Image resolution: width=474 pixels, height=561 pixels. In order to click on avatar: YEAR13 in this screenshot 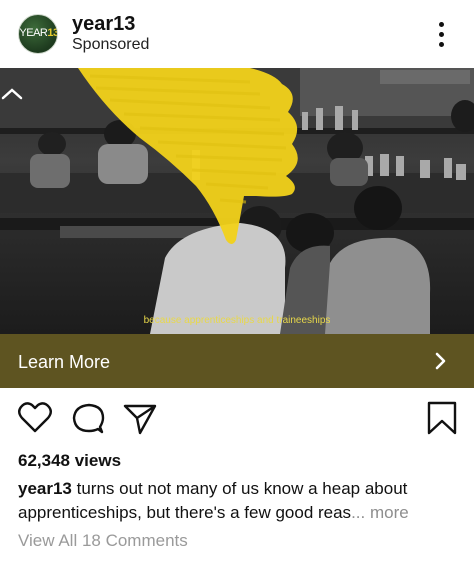, I will do `click(38, 34)`.